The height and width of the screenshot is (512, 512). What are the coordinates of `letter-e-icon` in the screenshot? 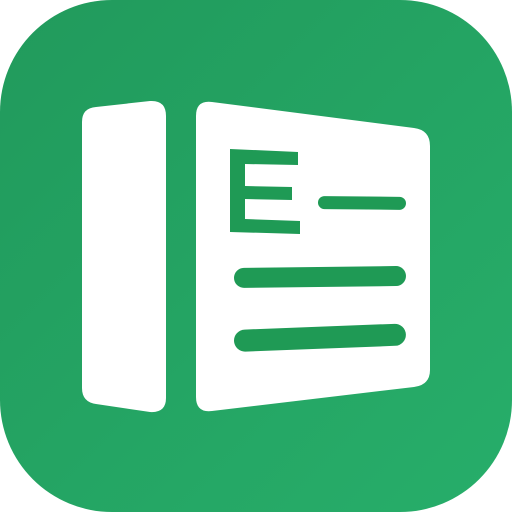 It's located at (265, 191).